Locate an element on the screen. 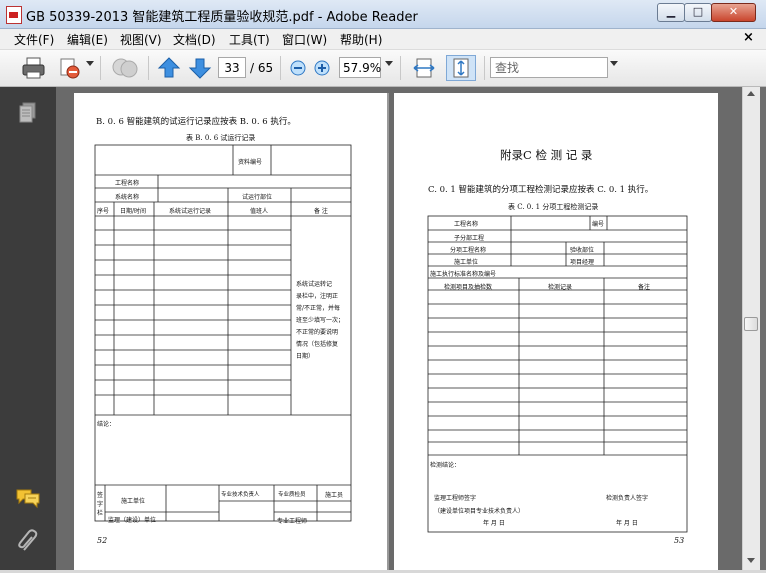  note-line: 班至少填写一次； is located at coordinates (320, 320).